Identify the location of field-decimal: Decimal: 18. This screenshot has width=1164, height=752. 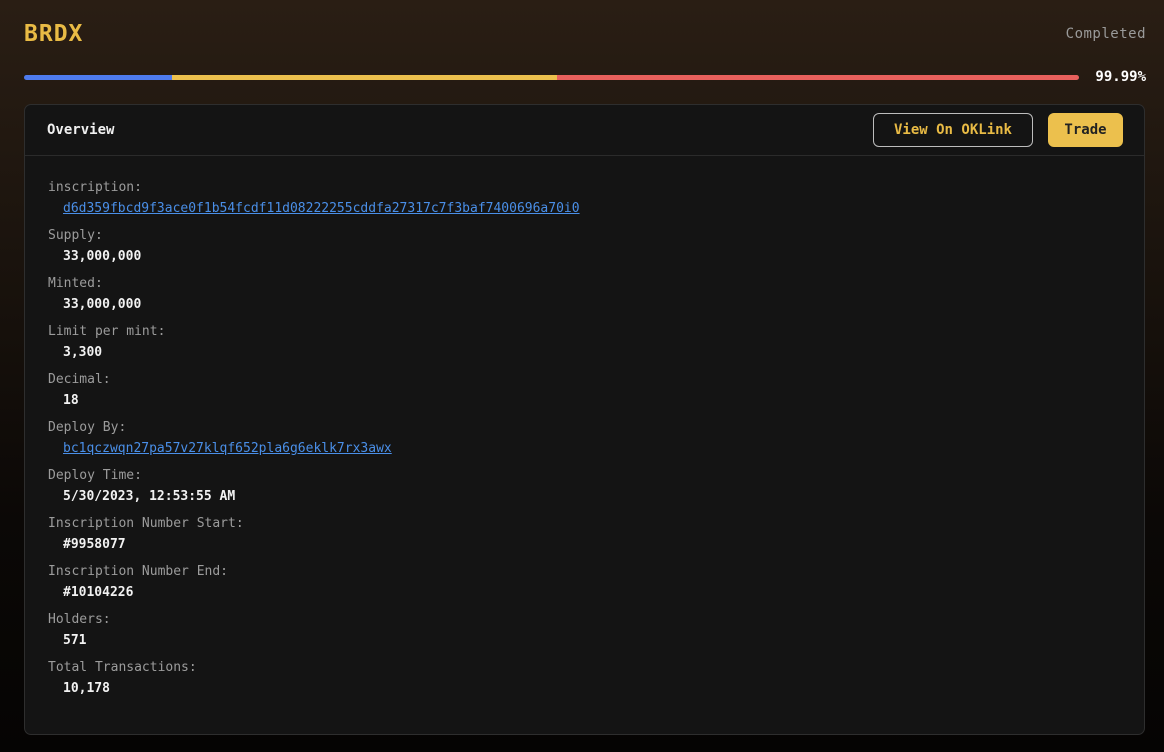
(596, 394).